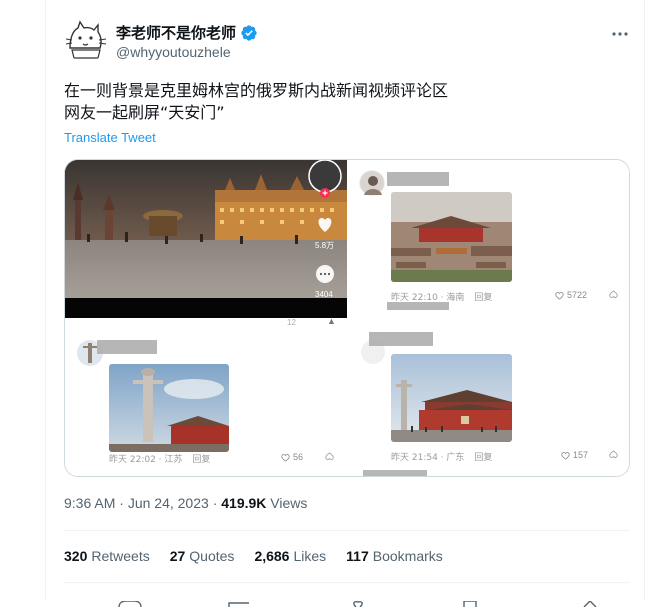  Describe the element at coordinates (292, 457) in the screenshot. I see `comment-like: 56` at that location.